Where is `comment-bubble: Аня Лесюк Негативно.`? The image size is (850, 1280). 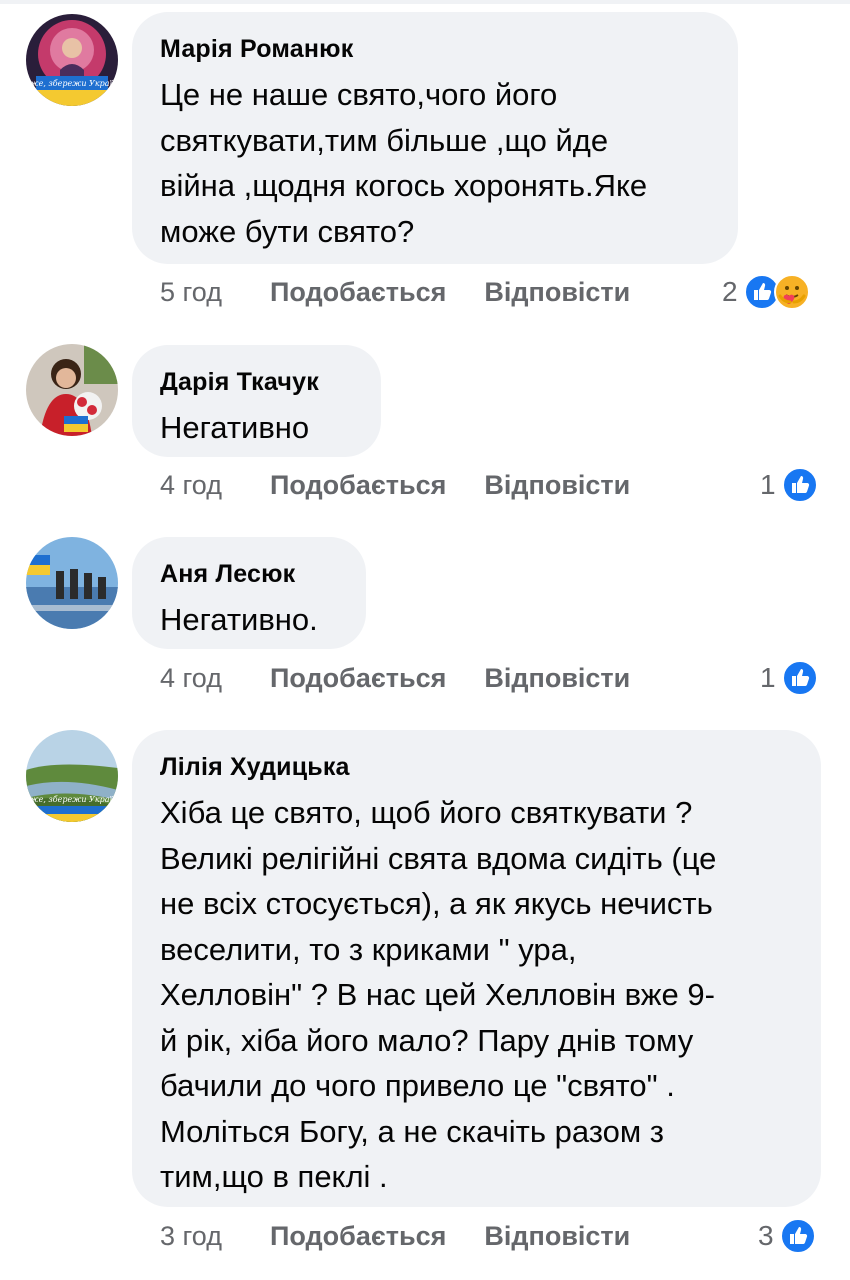
comment-bubble: Аня Лесюк Негативно. is located at coordinates (249, 593).